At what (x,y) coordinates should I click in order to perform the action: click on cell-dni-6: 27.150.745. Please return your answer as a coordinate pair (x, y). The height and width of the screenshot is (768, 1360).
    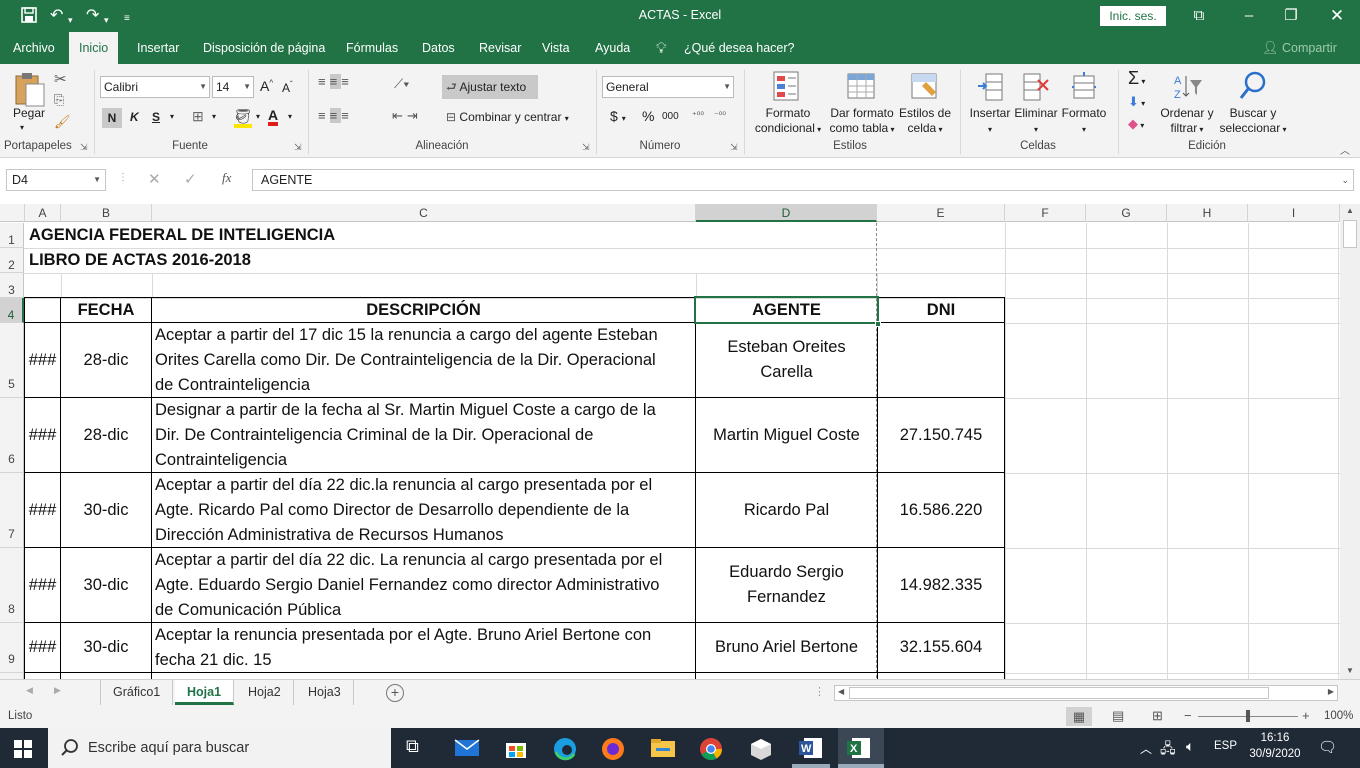
    Looking at the image, I should click on (941, 435).